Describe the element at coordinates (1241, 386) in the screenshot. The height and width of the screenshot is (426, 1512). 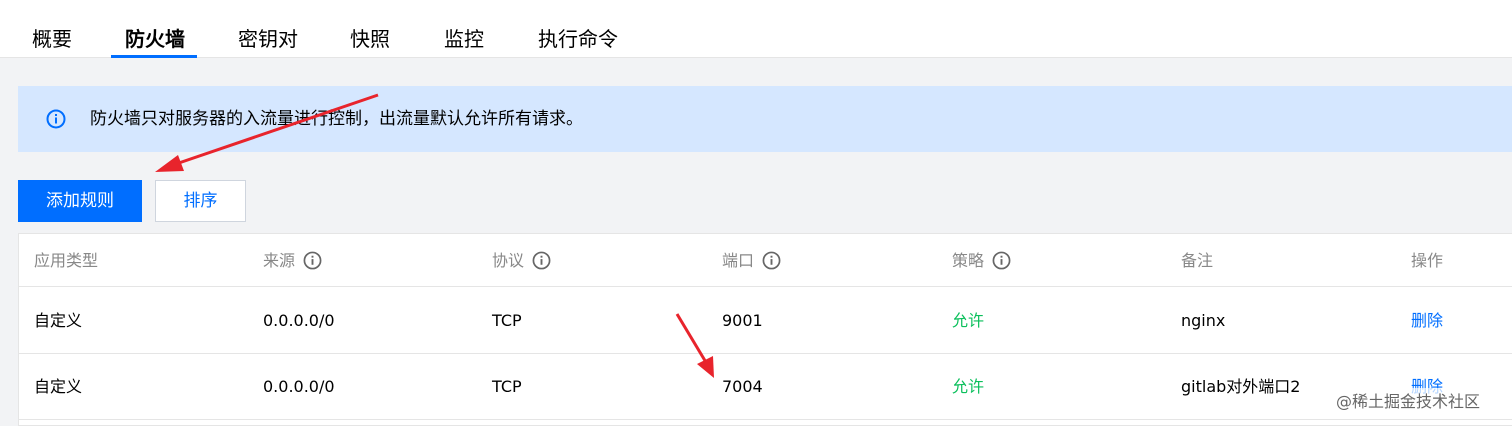
I see `cell-remark: gitlab对外端口2` at that location.